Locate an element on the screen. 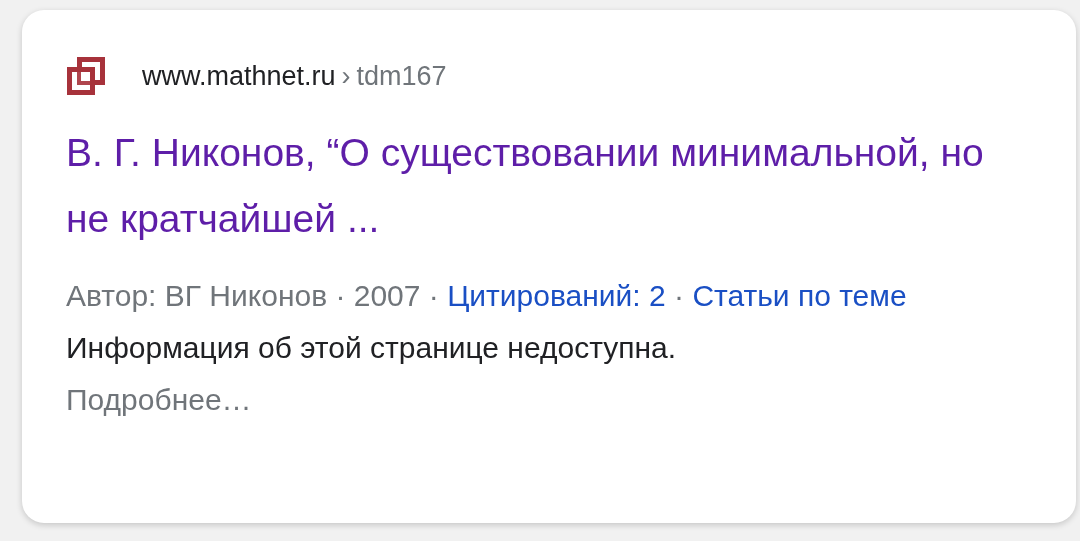 The height and width of the screenshot is (541, 1080). meta-text: · is located at coordinates (679, 295).